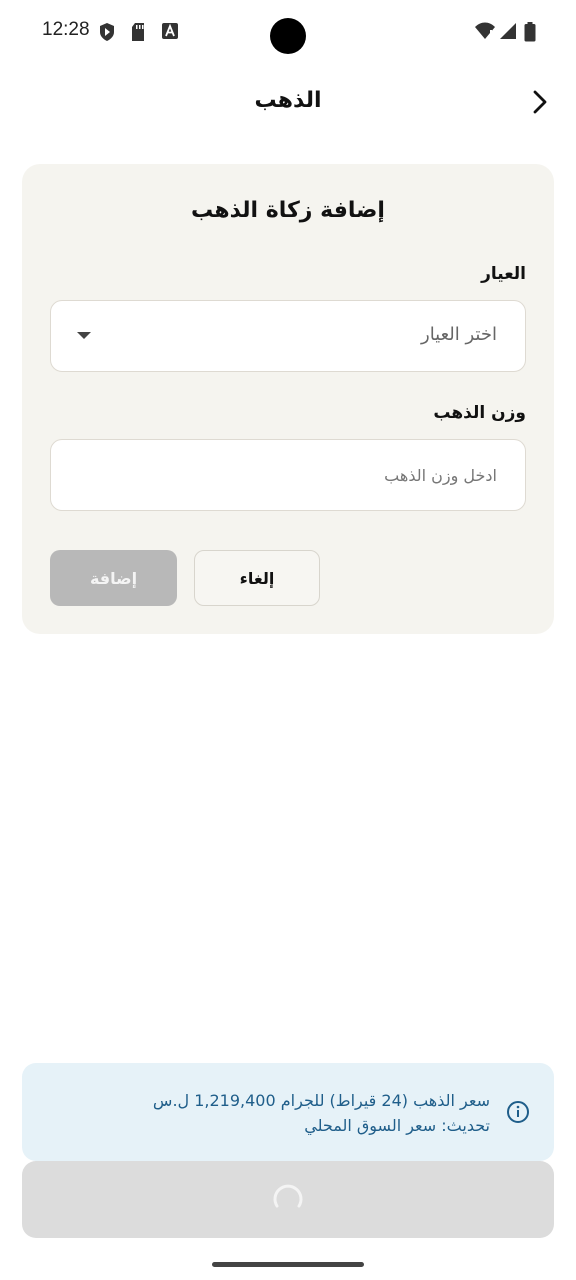  I want to click on karat-label: العيار, so click(503, 274).